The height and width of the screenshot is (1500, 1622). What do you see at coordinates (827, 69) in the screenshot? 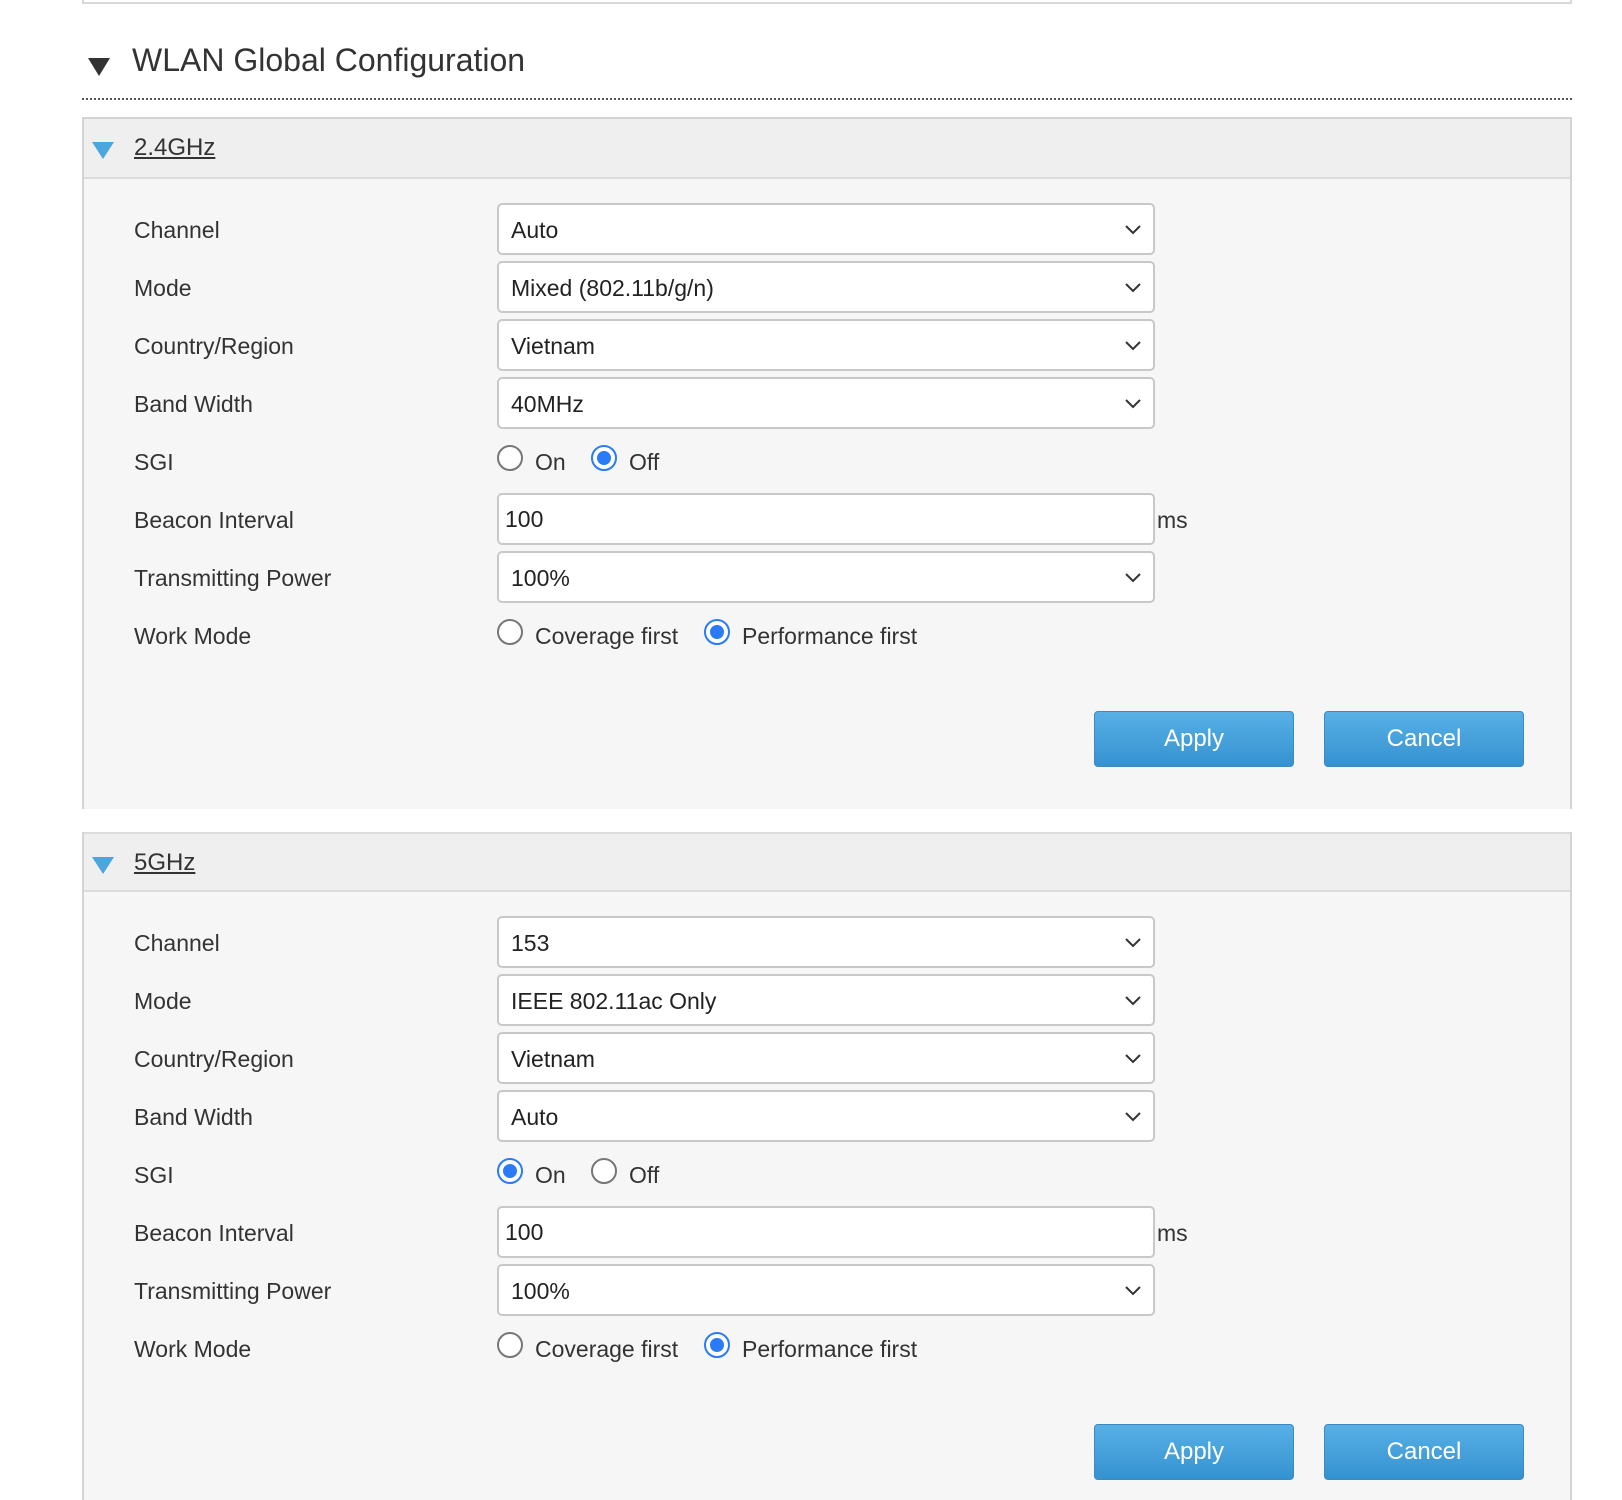
I see `section-header: WLAN Global Configuration` at bounding box center [827, 69].